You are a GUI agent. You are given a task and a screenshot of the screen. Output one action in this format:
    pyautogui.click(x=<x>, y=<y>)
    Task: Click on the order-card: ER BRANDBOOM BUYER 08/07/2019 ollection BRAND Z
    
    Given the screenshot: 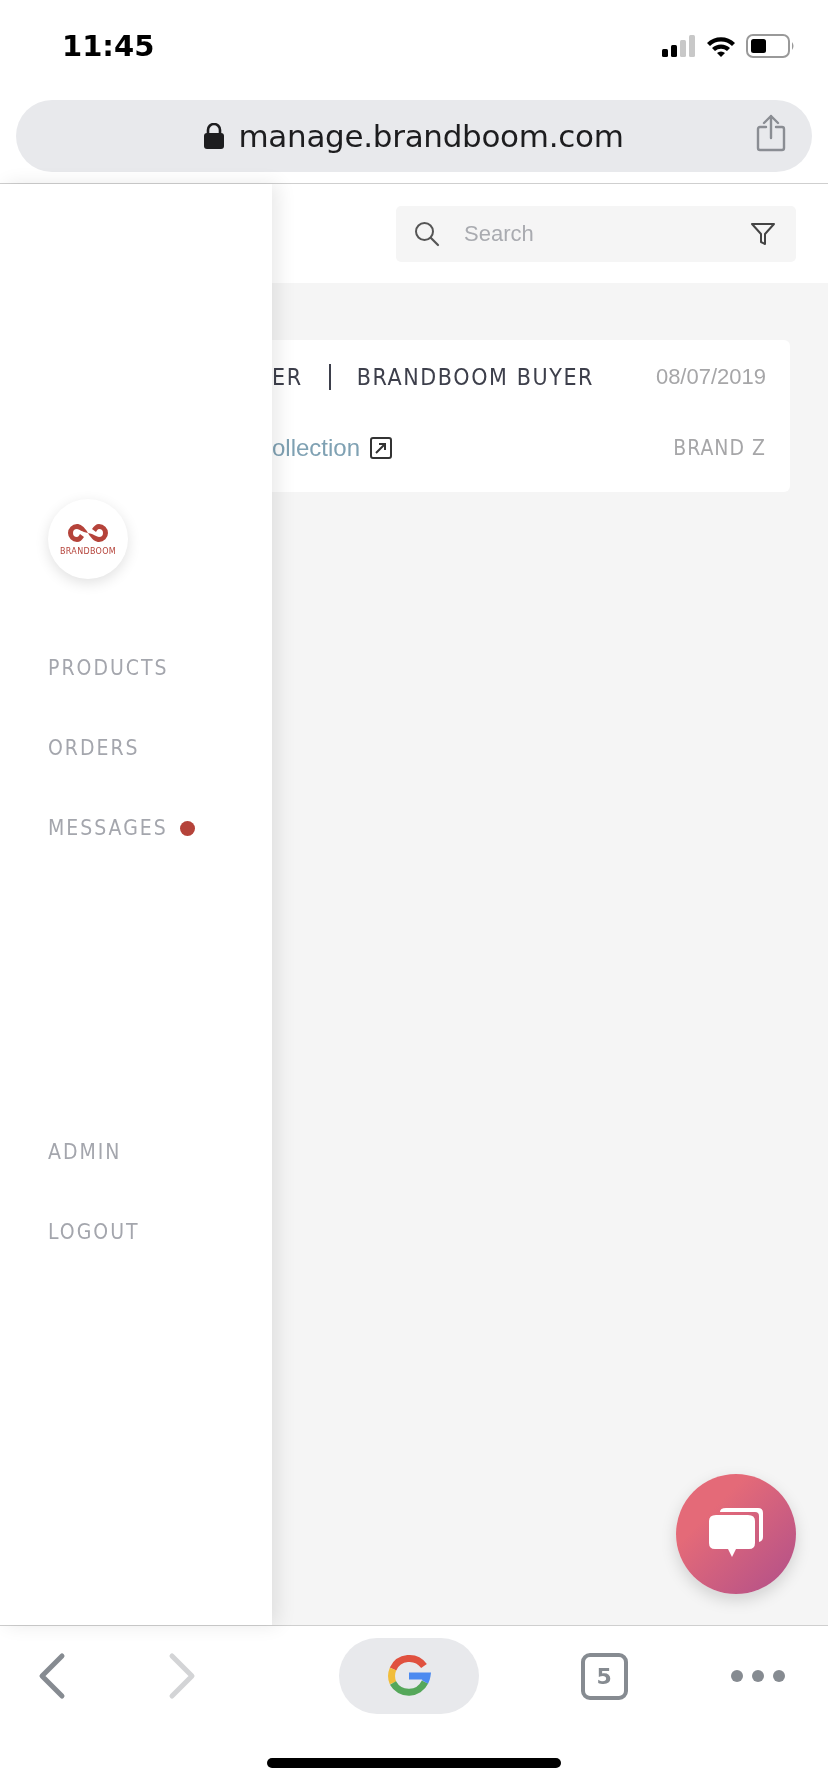 What is the action you would take?
    pyautogui.click(x=531, y=416)
    